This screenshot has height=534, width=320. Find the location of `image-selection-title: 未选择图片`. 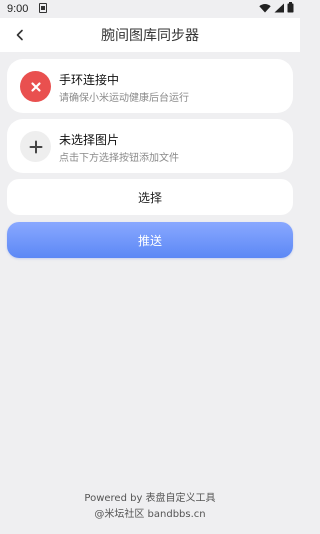

image-selection-title: 未选择图片 is located at coordinates (89, 140).